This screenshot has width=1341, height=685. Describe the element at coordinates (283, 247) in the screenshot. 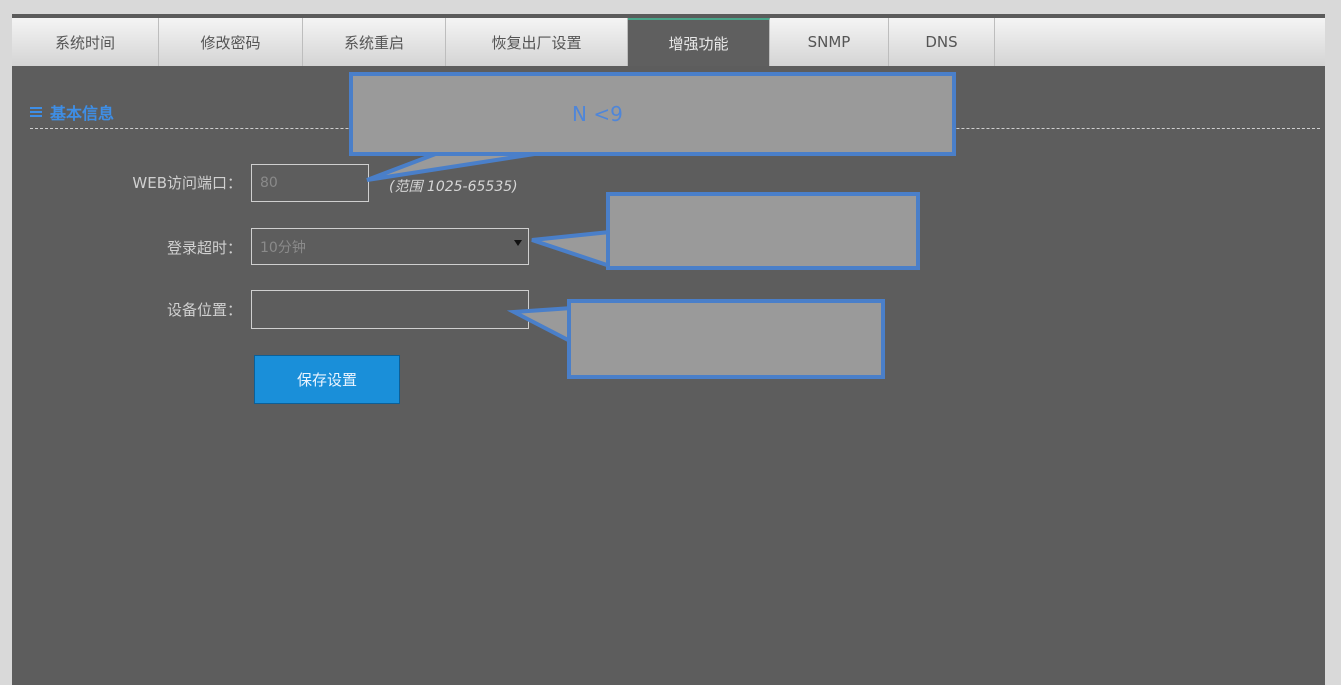

I see `login-timeout-value: 10分钟` at that location.